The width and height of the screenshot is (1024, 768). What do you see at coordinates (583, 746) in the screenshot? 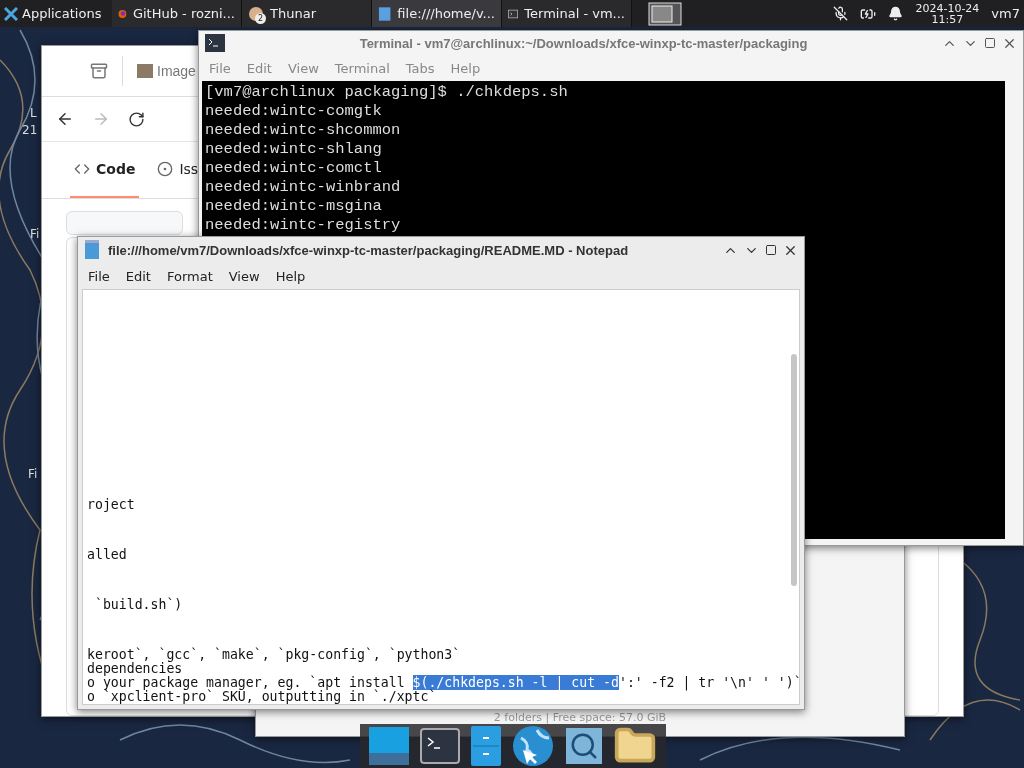
I see `search-icon` at bounding box center [583, 746].